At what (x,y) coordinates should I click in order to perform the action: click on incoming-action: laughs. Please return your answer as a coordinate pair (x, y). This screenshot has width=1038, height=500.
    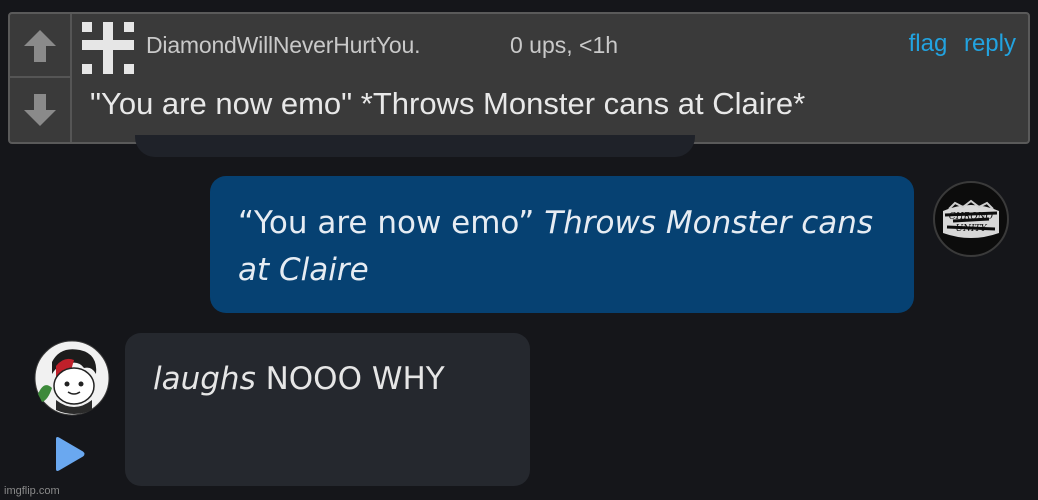
    Looking at the image, I should click on (204, 379).